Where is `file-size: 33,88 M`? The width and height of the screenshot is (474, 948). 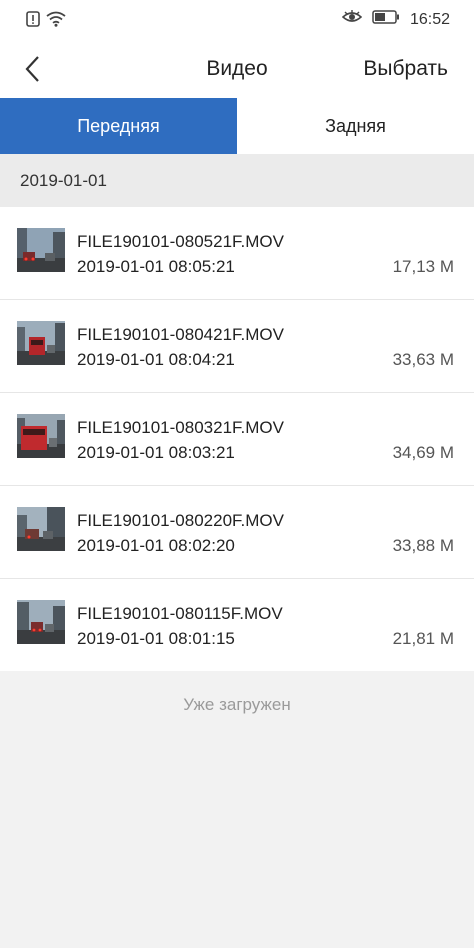
file-size: 33,88 M is located at coordinates (423, 545).